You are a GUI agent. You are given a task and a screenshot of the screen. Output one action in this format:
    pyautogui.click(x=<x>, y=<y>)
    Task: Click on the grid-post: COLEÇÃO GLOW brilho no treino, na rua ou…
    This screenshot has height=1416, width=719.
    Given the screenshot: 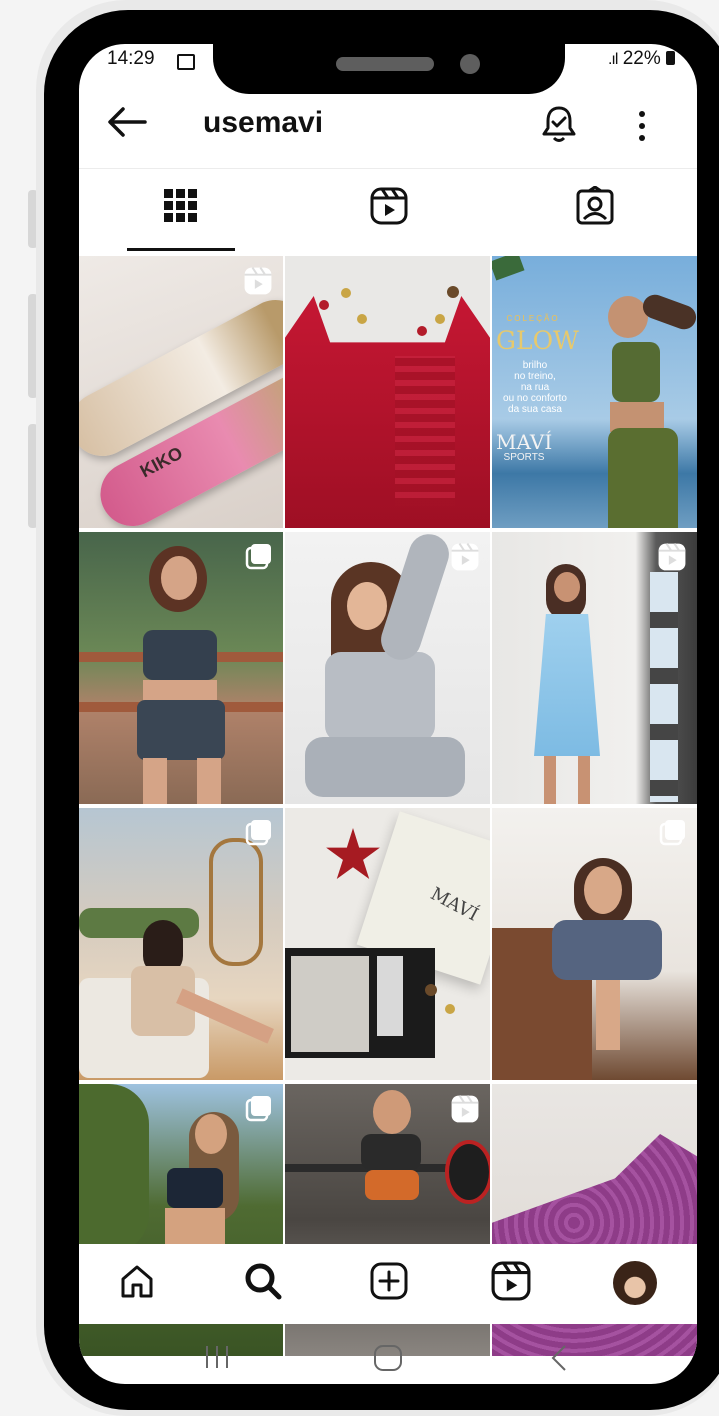 What is the action you would take?
    pyautogui.click(x=594, y=392)
    